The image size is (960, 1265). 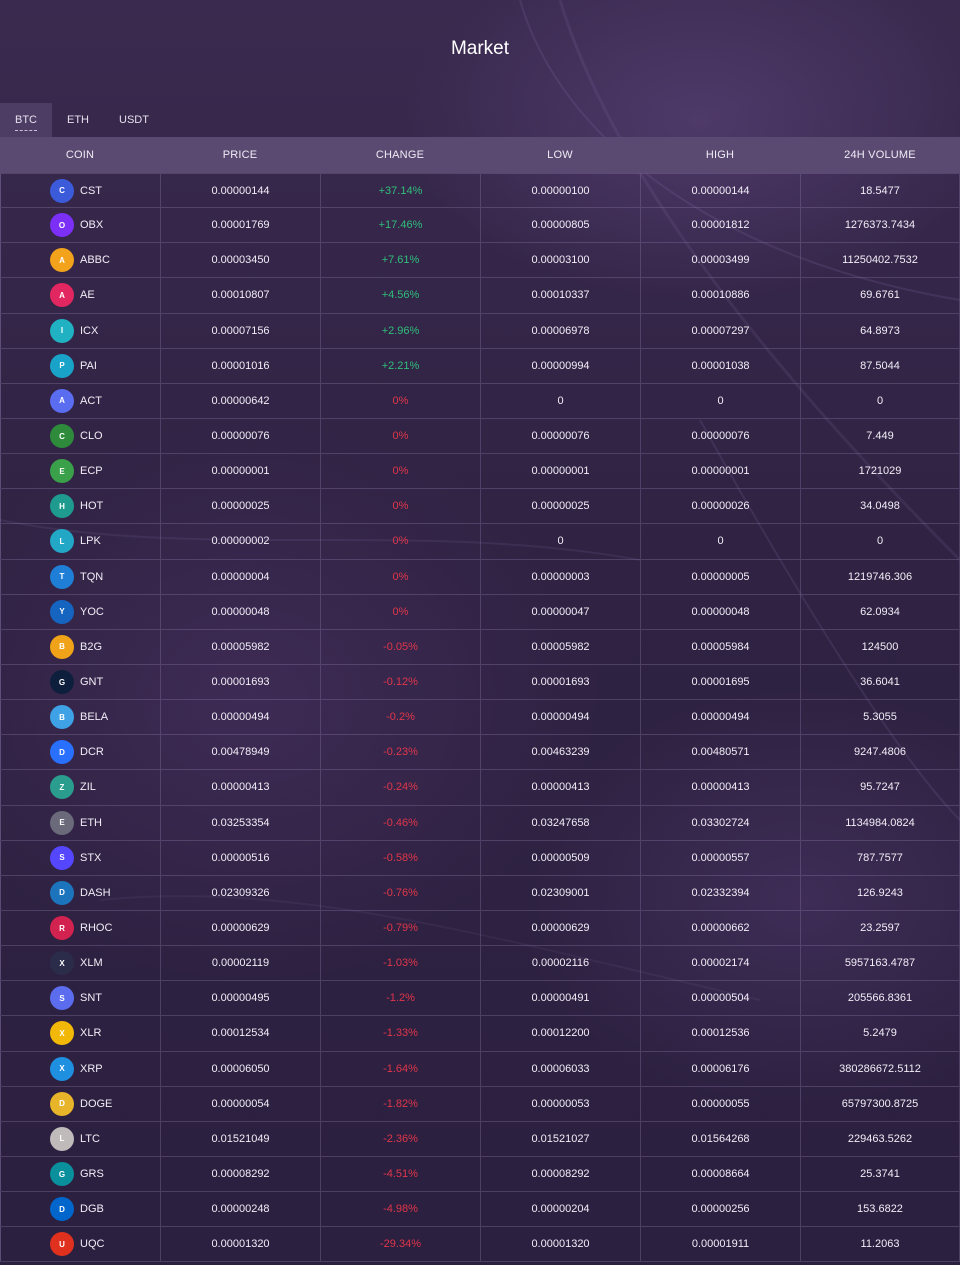 I want to click on high-cell: 0.00000005, so click(x=720, y=576).